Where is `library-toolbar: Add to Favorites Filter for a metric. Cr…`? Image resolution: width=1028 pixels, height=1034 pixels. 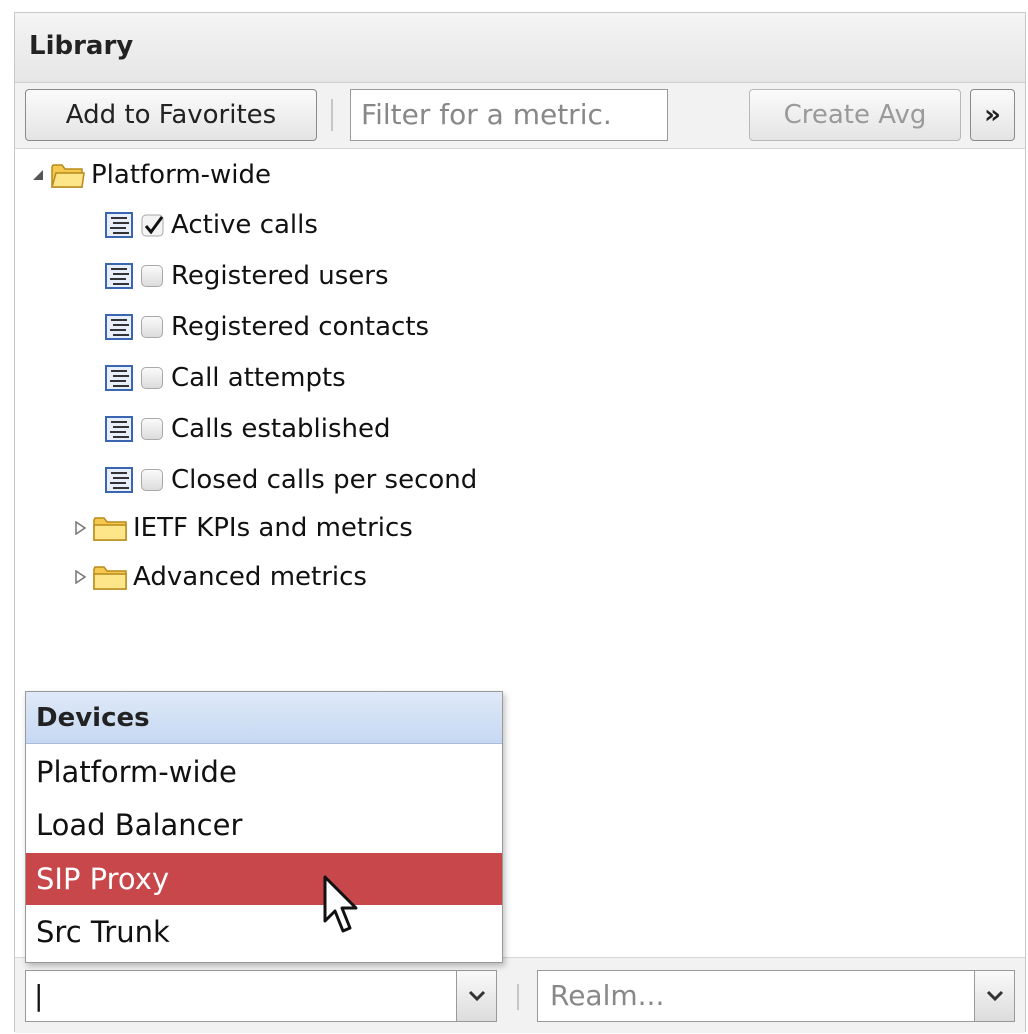
library-toolbar: Add to Favorites Filter for a metric. Cr… is located at coordinates (520, 116).